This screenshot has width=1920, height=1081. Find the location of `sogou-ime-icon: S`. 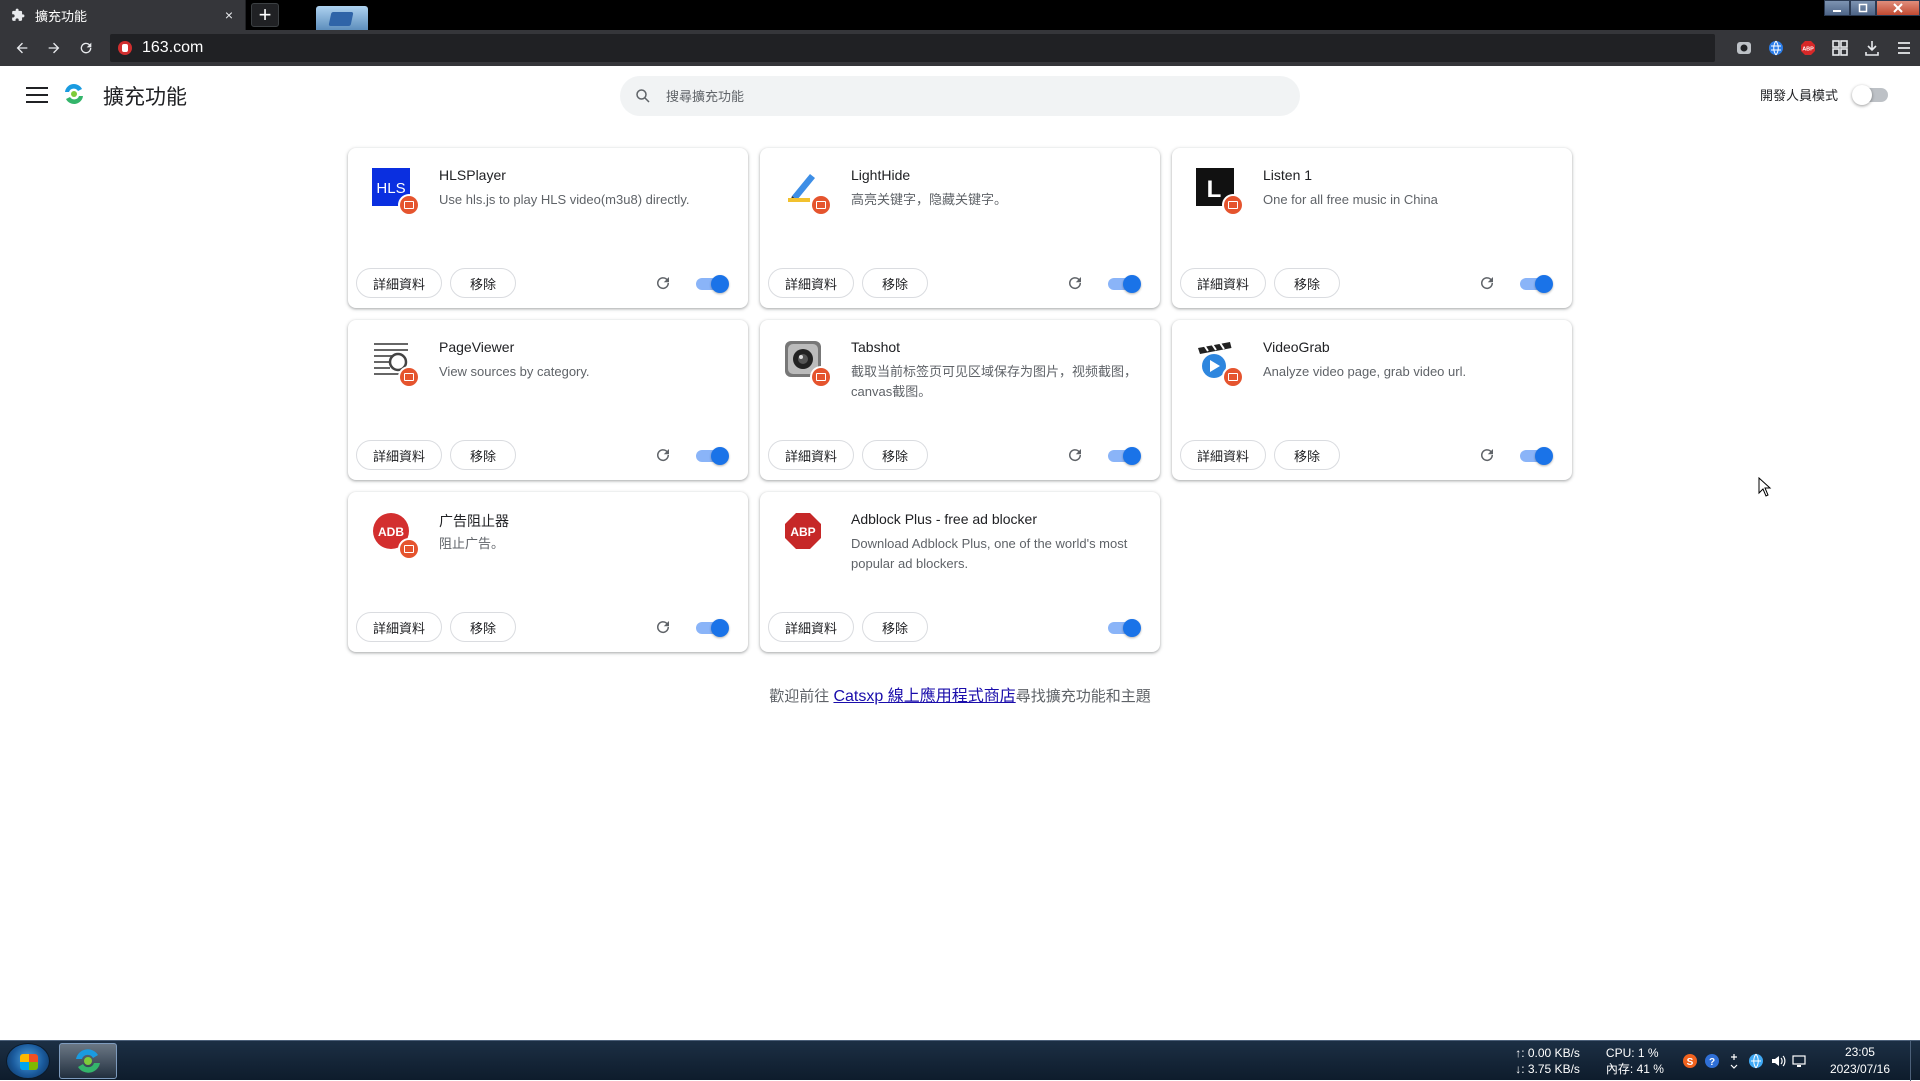

sogou-ime-icon: S is located at coordinates (1690, 1061).